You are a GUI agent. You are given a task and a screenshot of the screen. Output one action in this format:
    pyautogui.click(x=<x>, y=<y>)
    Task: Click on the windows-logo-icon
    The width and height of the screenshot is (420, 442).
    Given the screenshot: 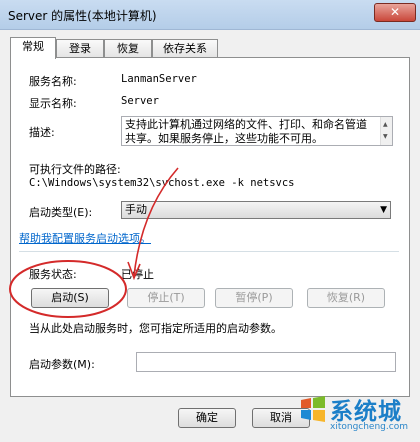 What is the action you would take?
    pyautogui.click(x=313, y=409)
    